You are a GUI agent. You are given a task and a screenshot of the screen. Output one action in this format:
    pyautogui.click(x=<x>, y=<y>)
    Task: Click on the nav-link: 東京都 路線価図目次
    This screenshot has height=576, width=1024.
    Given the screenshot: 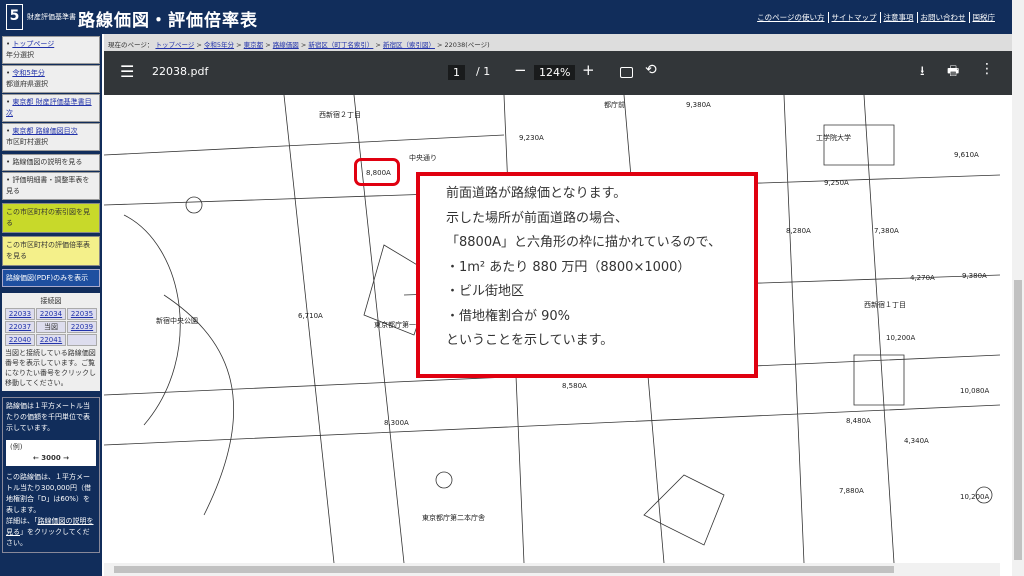 What is the action you would take?
    pyautogui.click(x=44, y=131)
    